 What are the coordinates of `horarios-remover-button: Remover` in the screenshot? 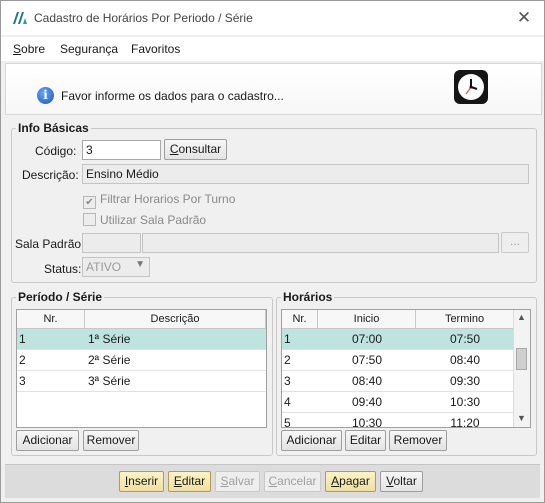 It's located at (418, 440).